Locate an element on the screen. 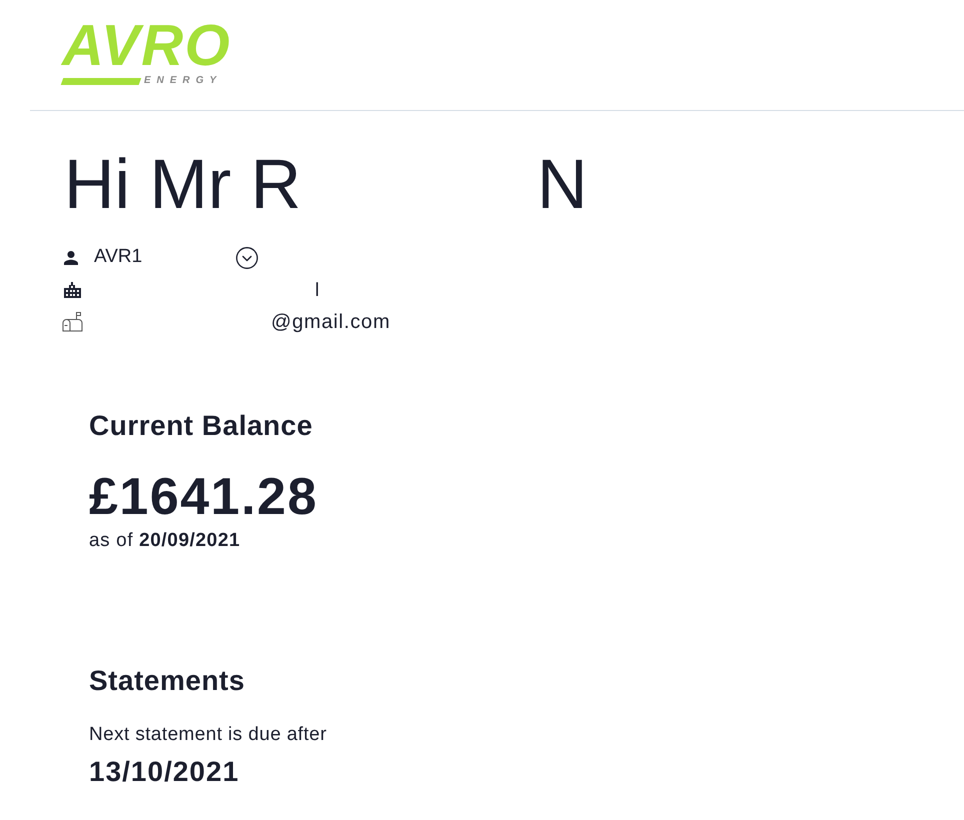 The width and height of the screenshot is (964, 820). greeting-heading: Hi Mr R is located at coordinates (183, 184).